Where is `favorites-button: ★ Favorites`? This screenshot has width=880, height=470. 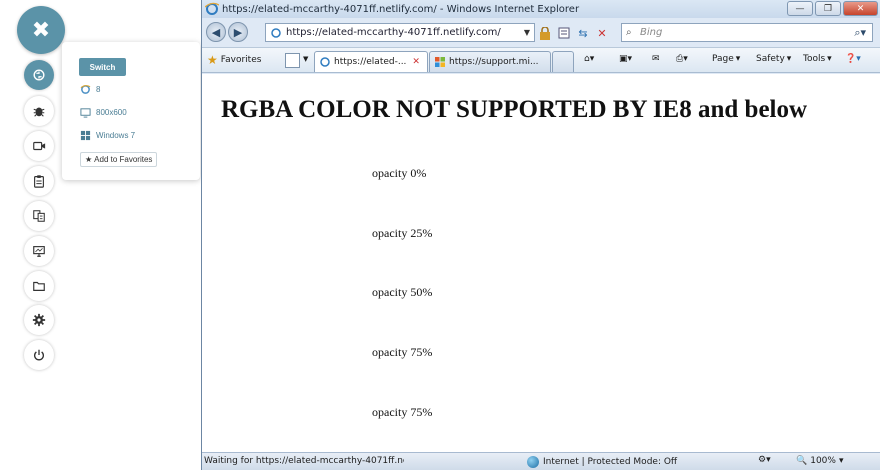
favorites-button: ★ Favorites is located at coordinates (234, 60).